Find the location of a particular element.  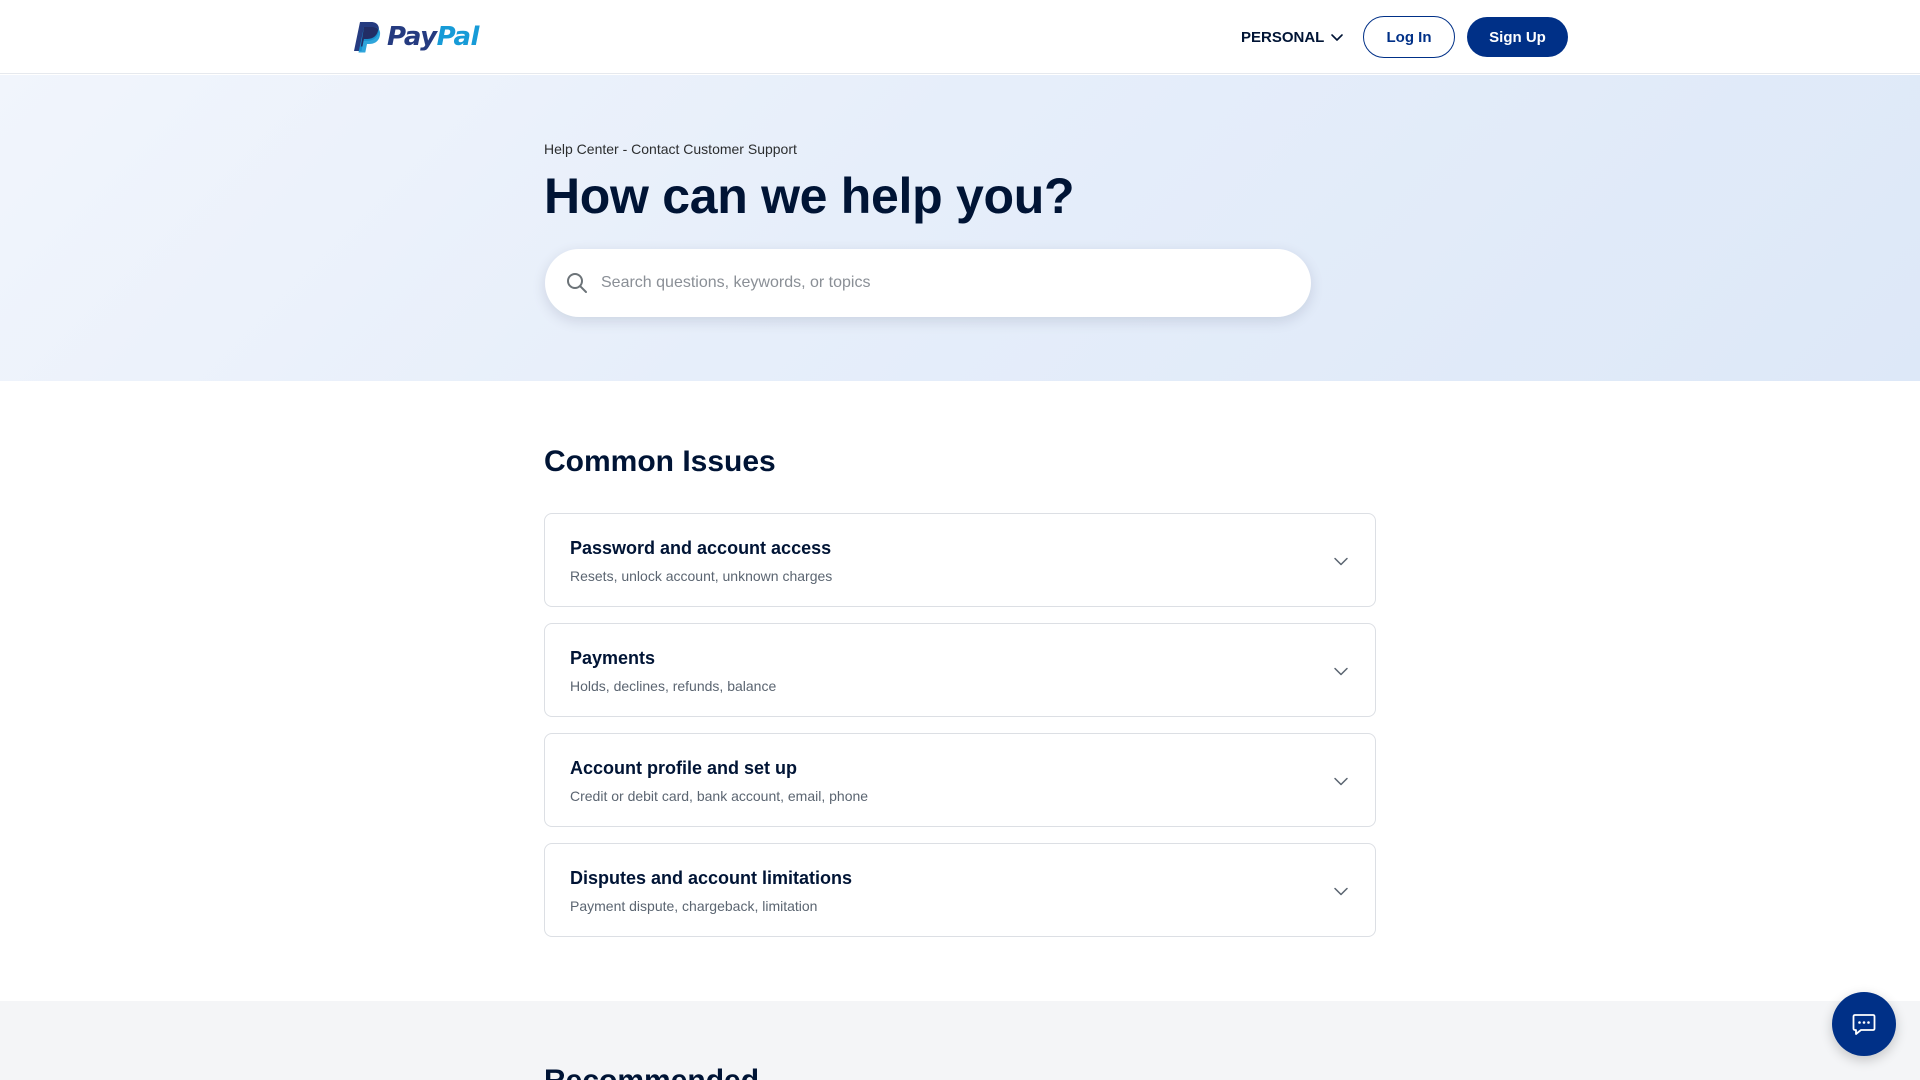

chat-bubble-icon is located at coordinates (1864, 1024).